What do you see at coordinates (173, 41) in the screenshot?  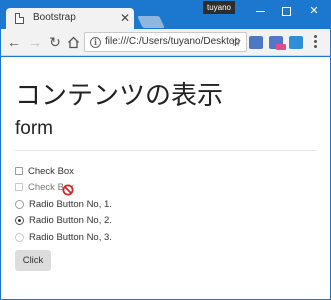 I see `url-text: file:///C:/Users/tuyano/Desktop` at bounding box center [173, 41].